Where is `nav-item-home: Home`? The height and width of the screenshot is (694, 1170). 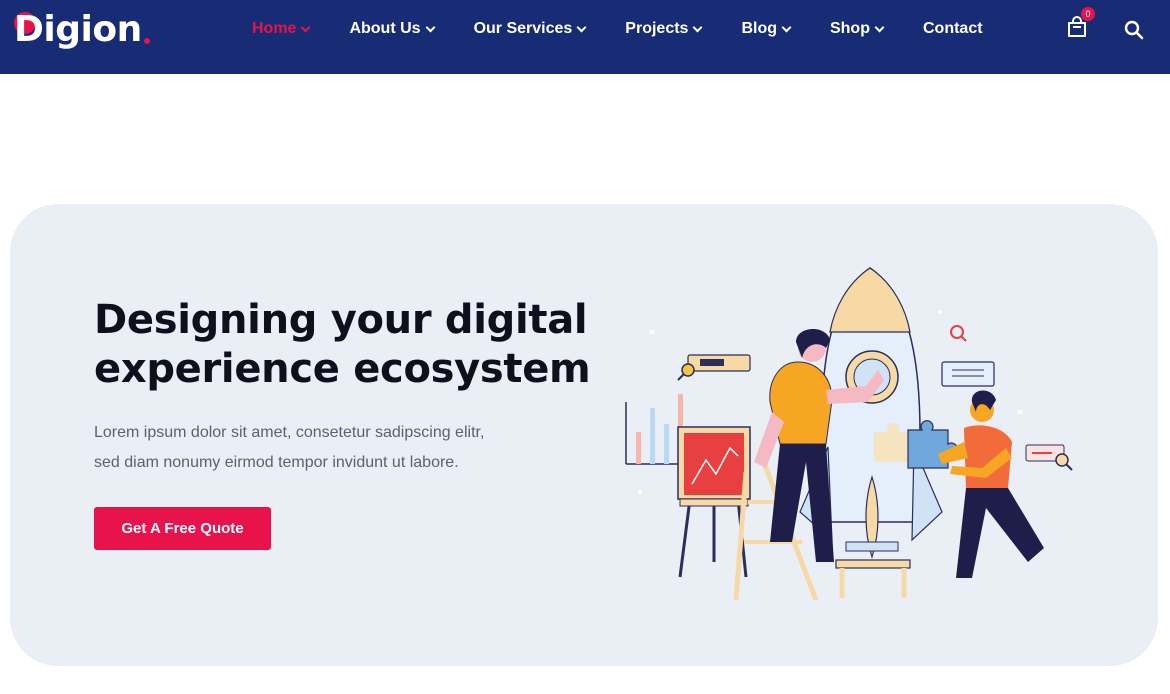 nav-item-home: Home is located at coordinates (281, 29).